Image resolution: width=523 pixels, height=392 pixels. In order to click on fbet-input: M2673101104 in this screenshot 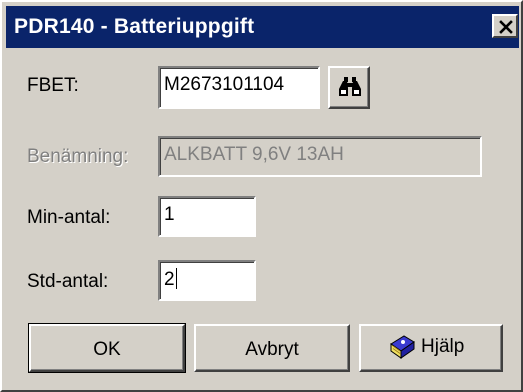, I will do `click(239, 87)`.